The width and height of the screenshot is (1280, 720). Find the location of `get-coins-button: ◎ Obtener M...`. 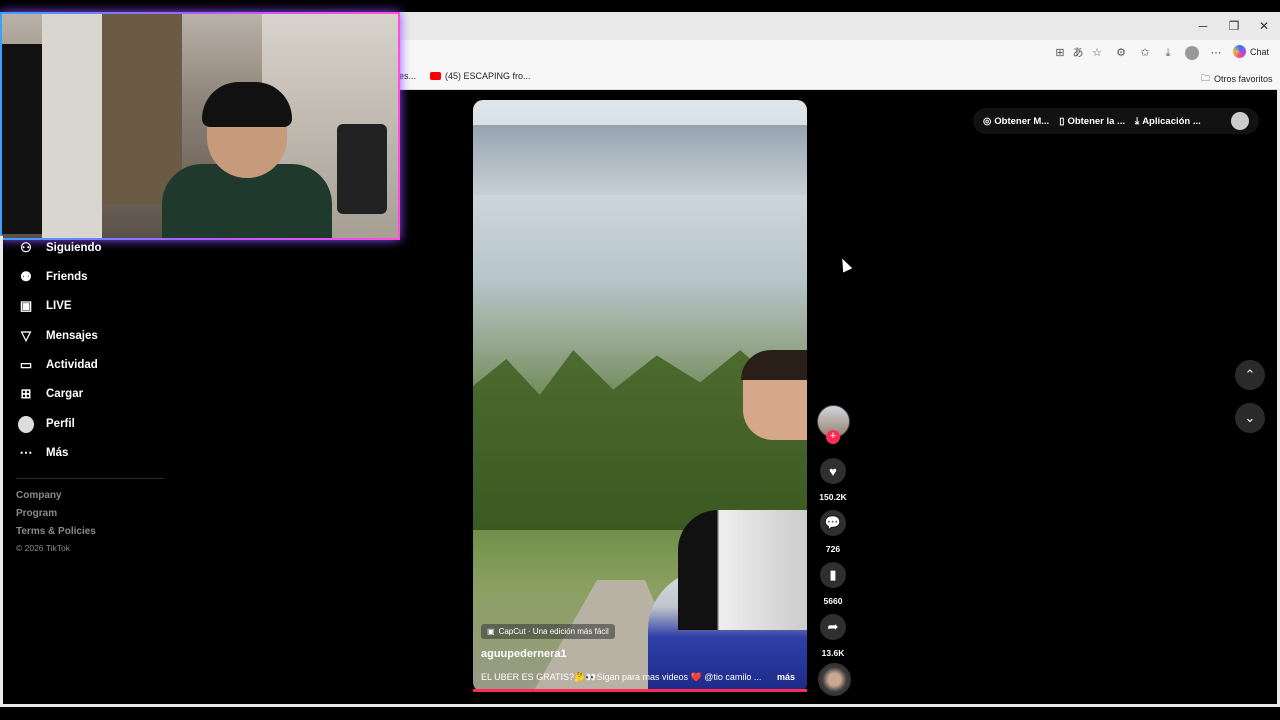

get-coins-button: ◎ Obtener M... is located at coordinates (1016, 121).